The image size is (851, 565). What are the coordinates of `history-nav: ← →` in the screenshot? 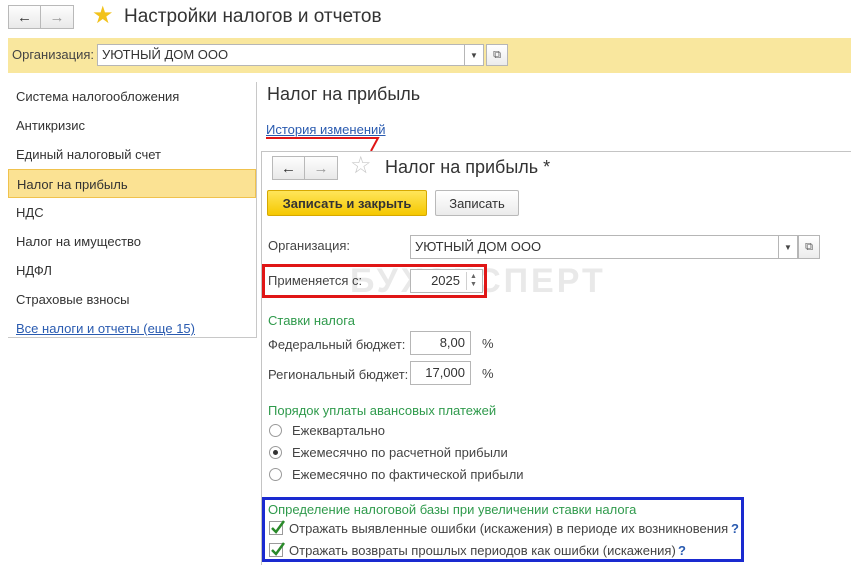 It's located at (41, 17).